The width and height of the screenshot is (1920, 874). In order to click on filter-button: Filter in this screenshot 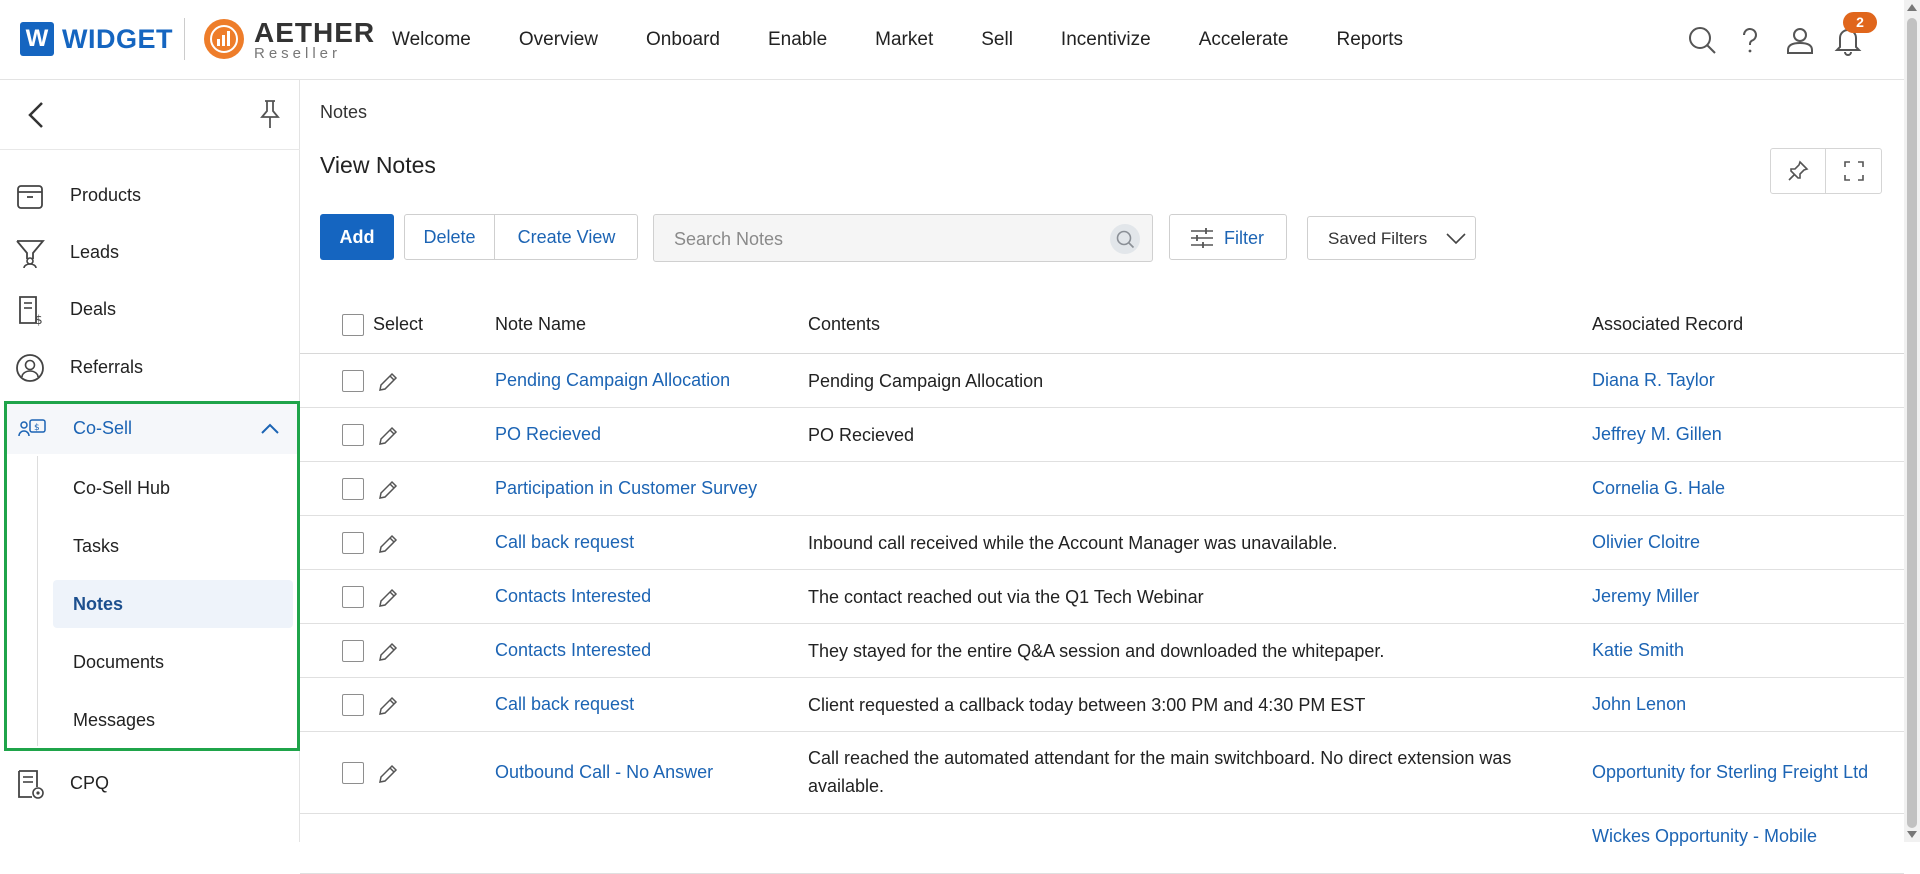, I will do `click(1228, 237)`.